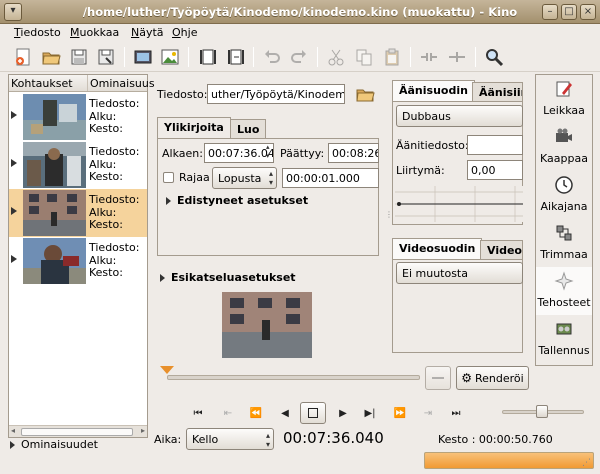  Describe the element at coordinates (268, 152) in the screenshot. I see `spin-arrows-icon: ▴ ▾` at that location.